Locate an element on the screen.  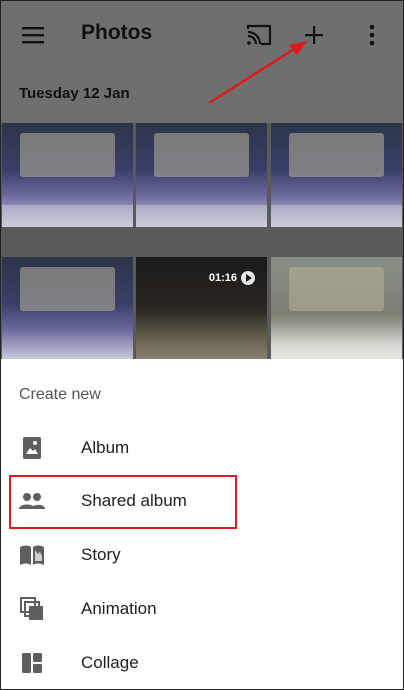
option-label: Animation is located at coordinates (119, 608).